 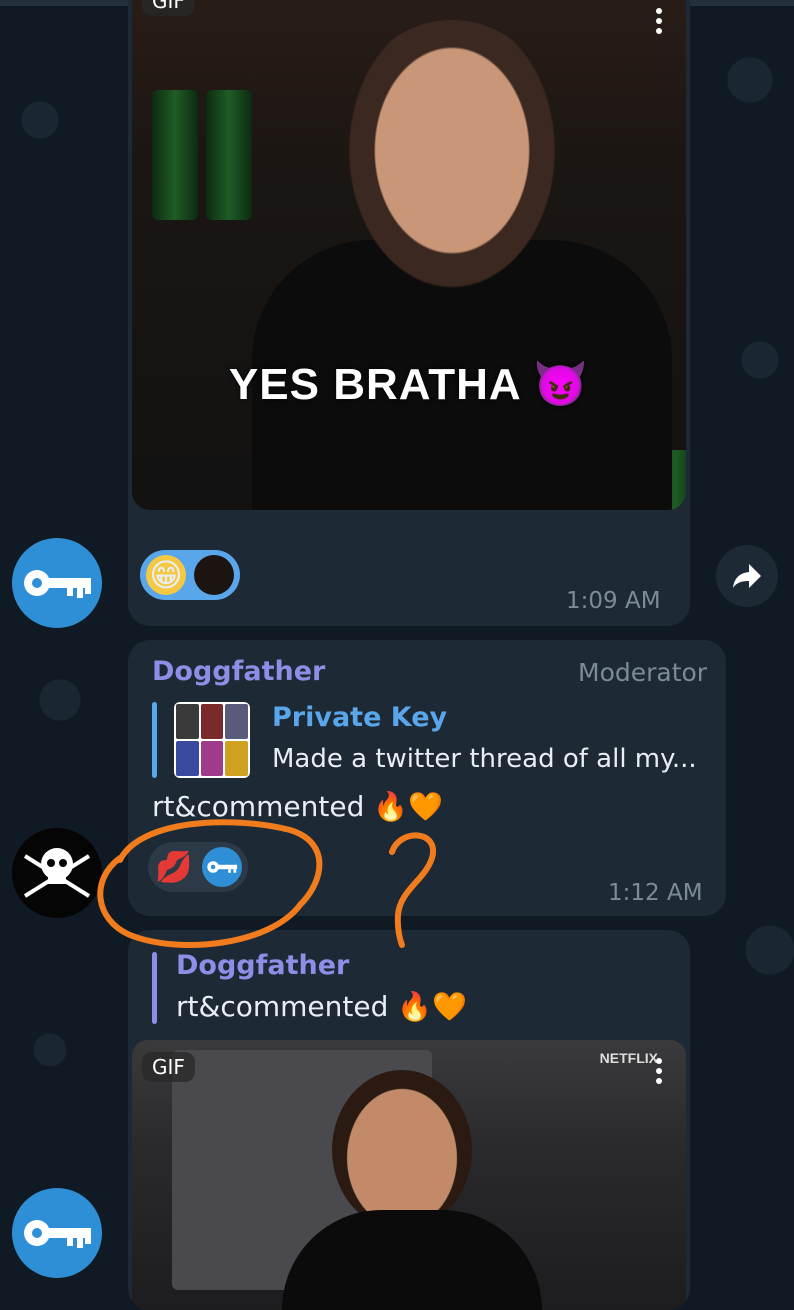 I want to click on reaction-avatar, so click(x=214, y=575).